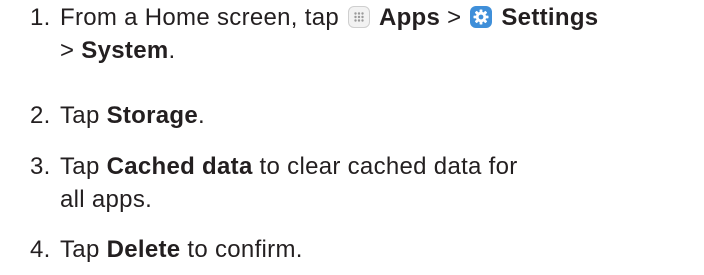  Describe the element at coordinates (203, 17) in the screenshot. I see `step-text: From a Home screen, tap` at that location.